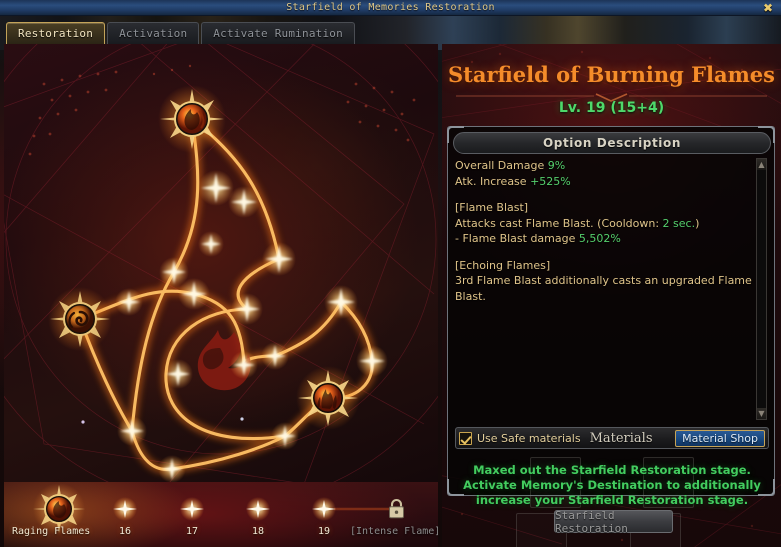  Describe the element at coordinates (613, 522) in the screenshot. I see `starfield-restoration-button: Starfield Restoration` at that location.